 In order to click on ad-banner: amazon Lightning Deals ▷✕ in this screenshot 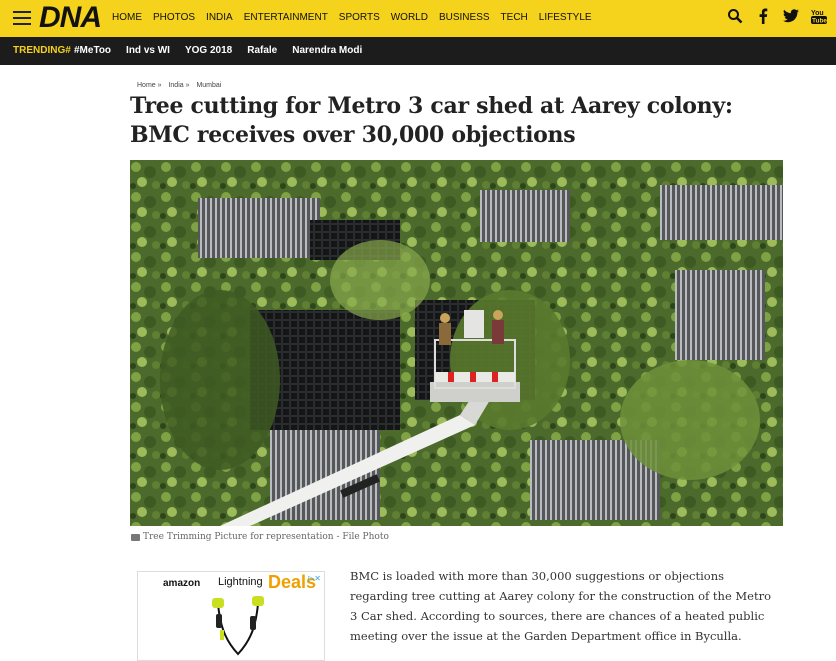, I will do `click(231, 616)`.